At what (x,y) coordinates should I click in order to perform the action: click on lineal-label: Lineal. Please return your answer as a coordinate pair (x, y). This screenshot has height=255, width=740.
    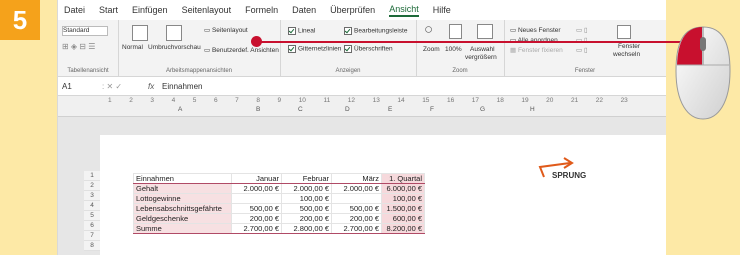
    Looking at the image, I should click on (307, 31).